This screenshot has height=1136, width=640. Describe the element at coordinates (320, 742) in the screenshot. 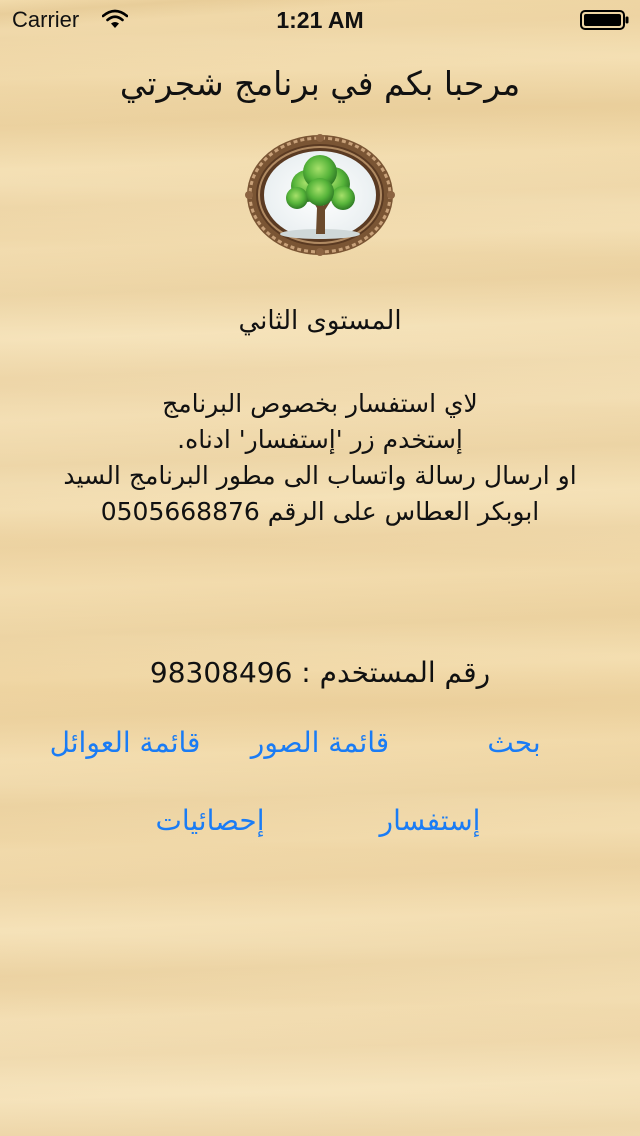

I see `photos-list-button: قائمة الصور` at that location.